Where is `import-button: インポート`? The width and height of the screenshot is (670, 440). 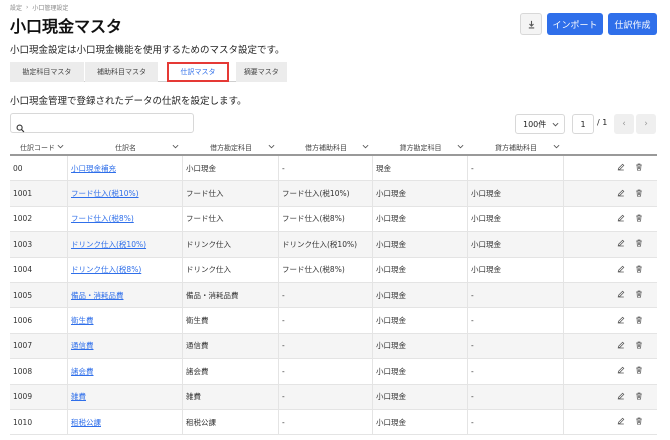
import-button: インポート is located at coordinates (575, 24).